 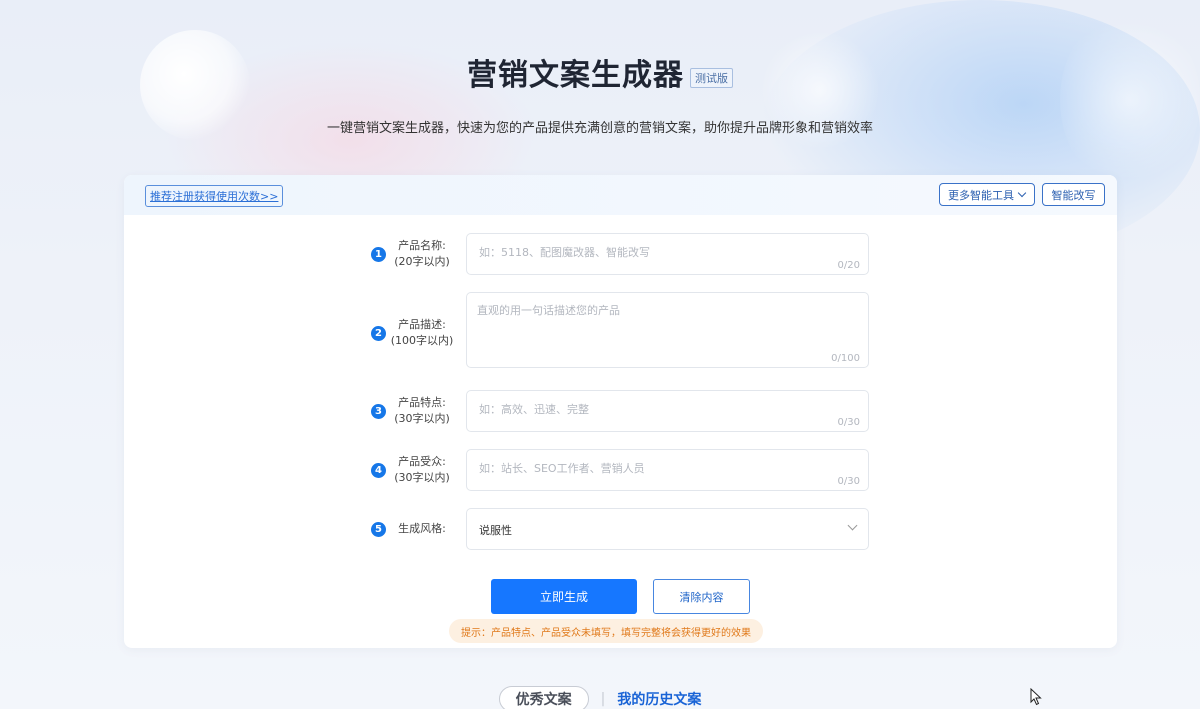 I want to click on clear-content-button: 清除内容, so click(x=701, y=596).